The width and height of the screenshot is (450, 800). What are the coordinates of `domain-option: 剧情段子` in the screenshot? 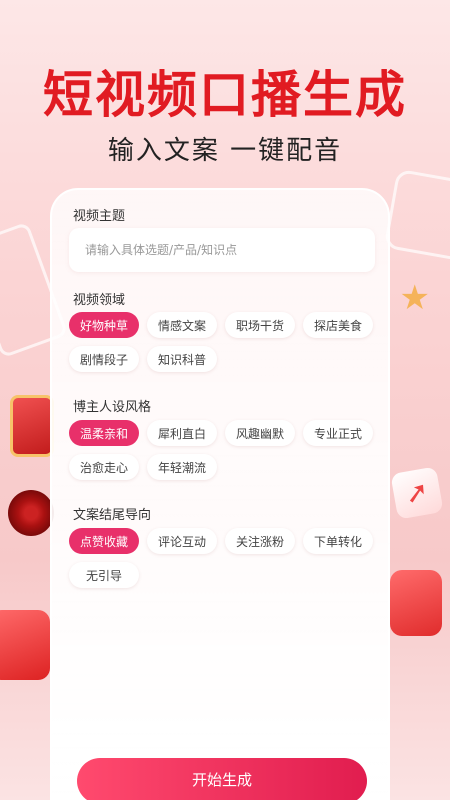 It's located at (104, 359).